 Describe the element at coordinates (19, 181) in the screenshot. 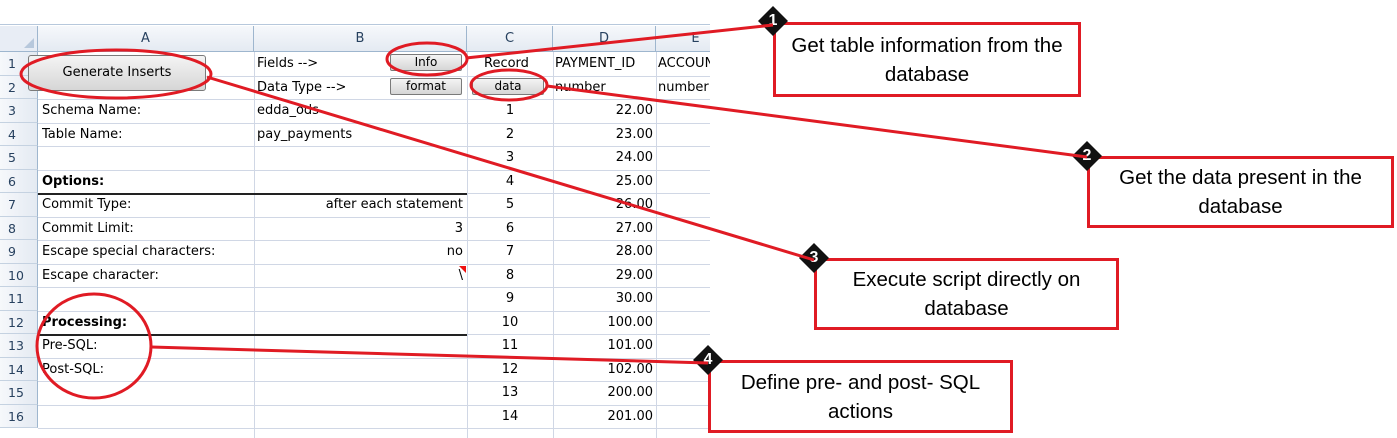

I see `row-header-6: 6` at that location.